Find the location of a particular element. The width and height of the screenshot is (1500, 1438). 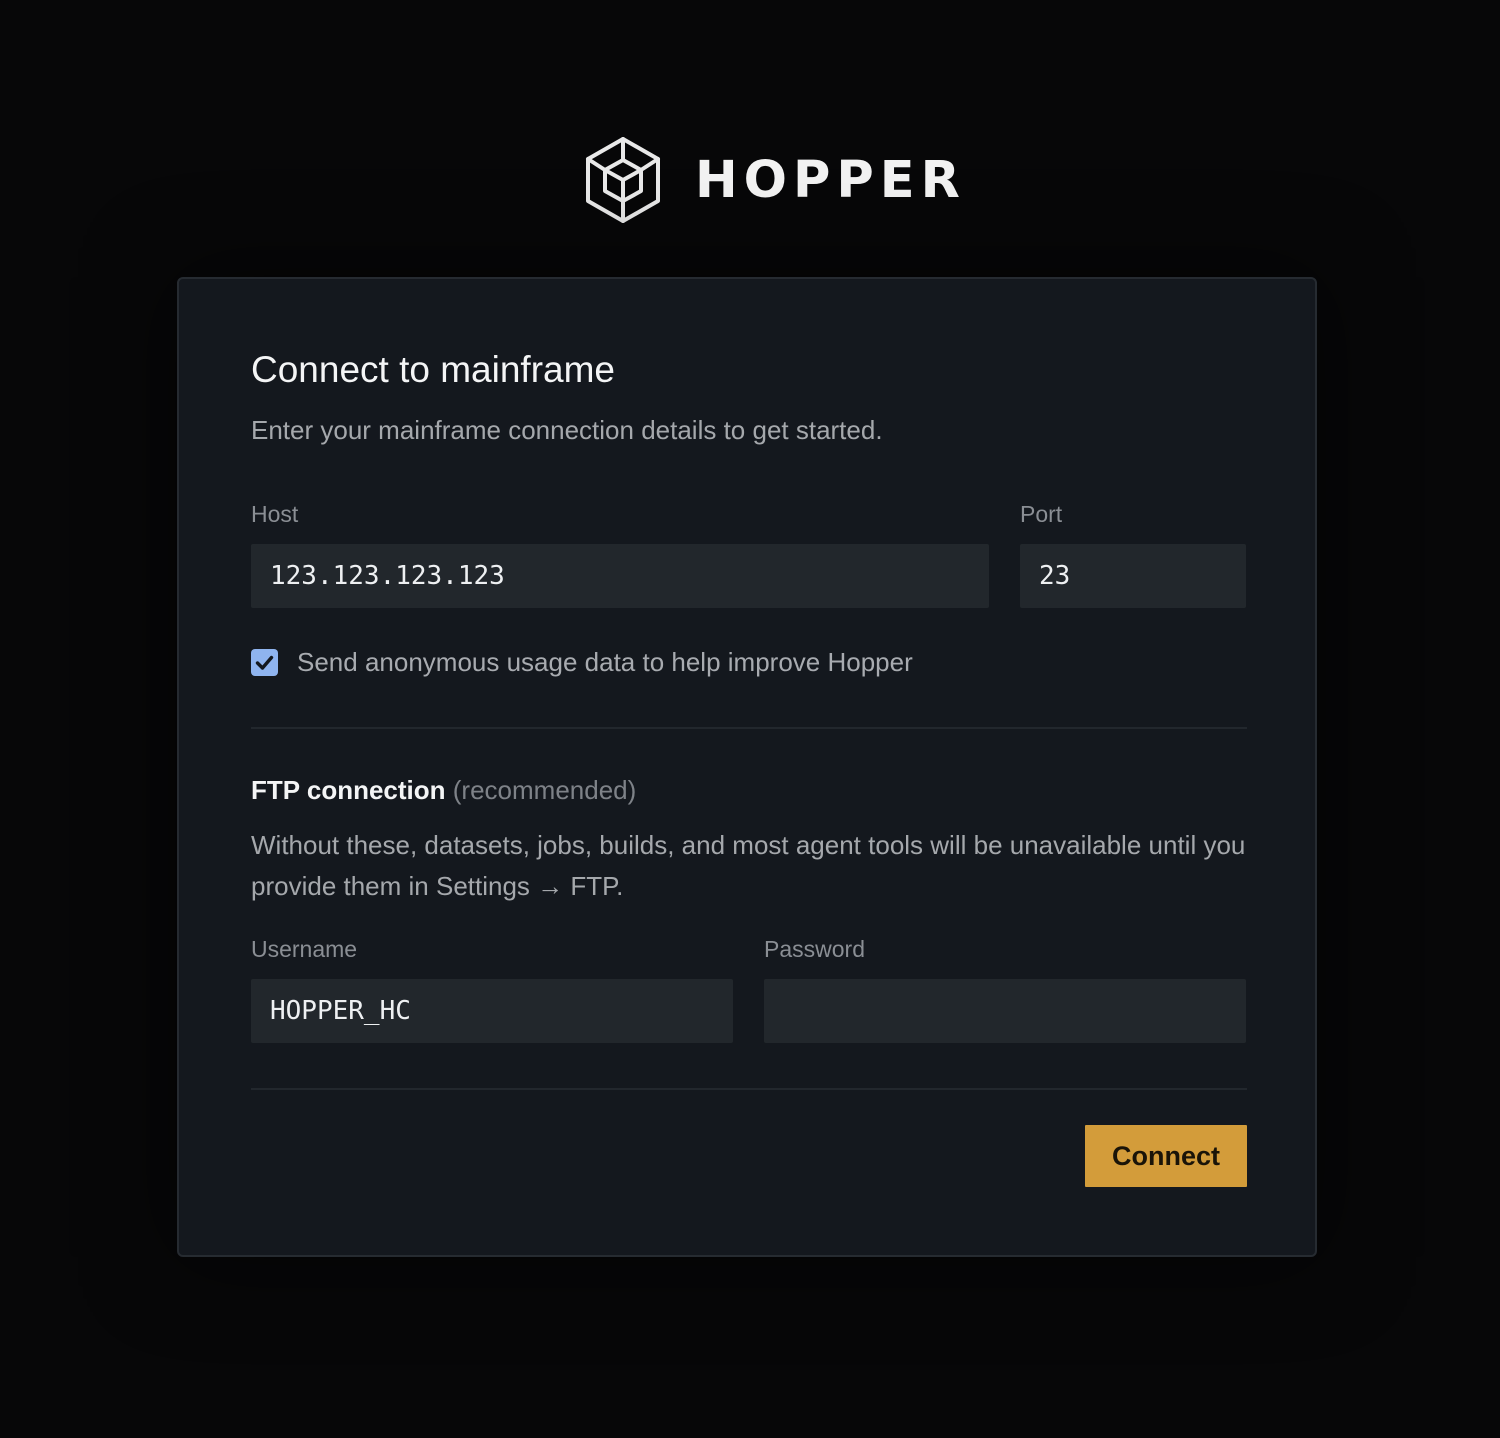

brand-name: HOPPER is located at coordinates (830, 180).